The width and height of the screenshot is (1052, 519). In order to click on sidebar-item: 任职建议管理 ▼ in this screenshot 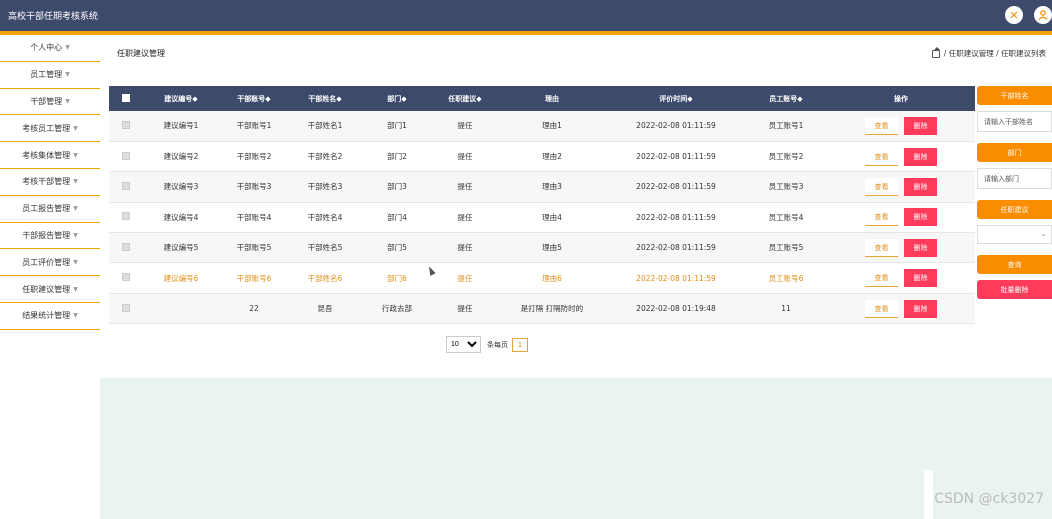, I will do `click(50, 289)`.